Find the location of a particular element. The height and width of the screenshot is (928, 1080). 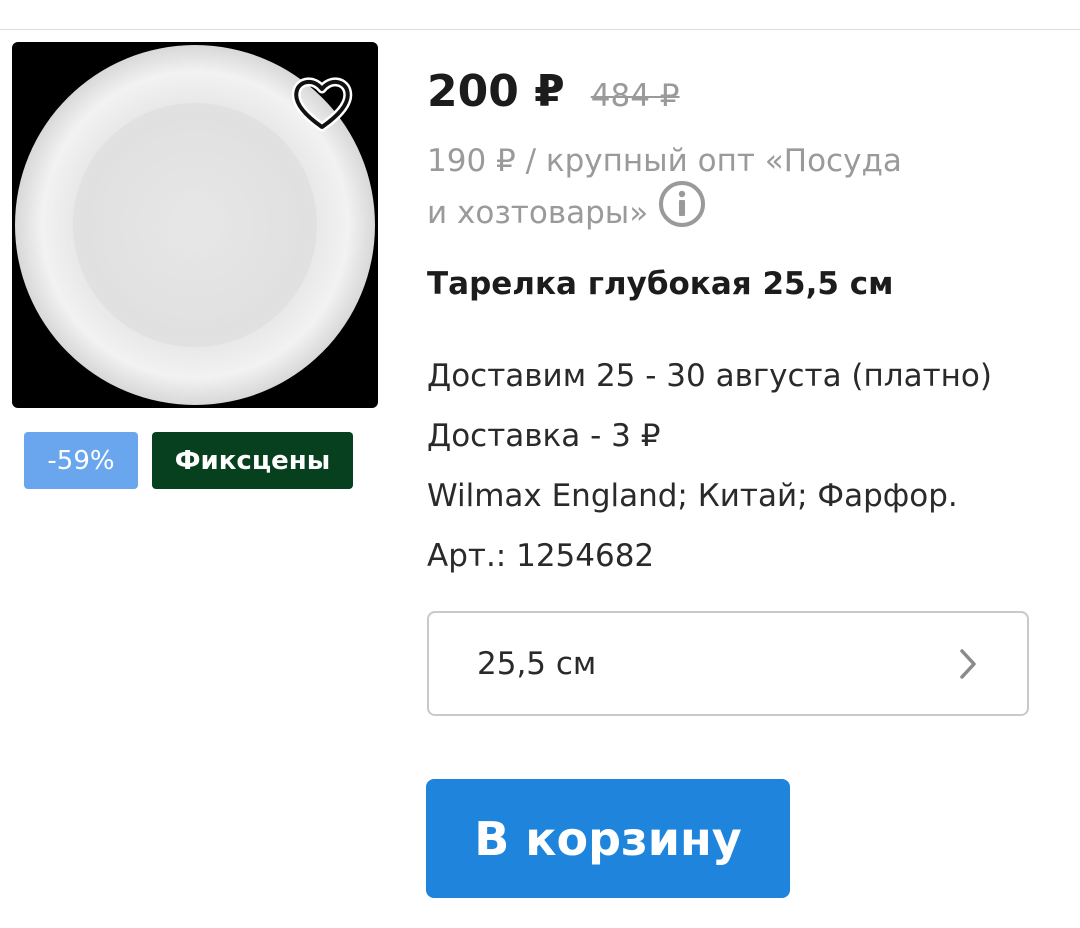

fixed-price-badge: Фиксцены is located at coordinates (252, 460).